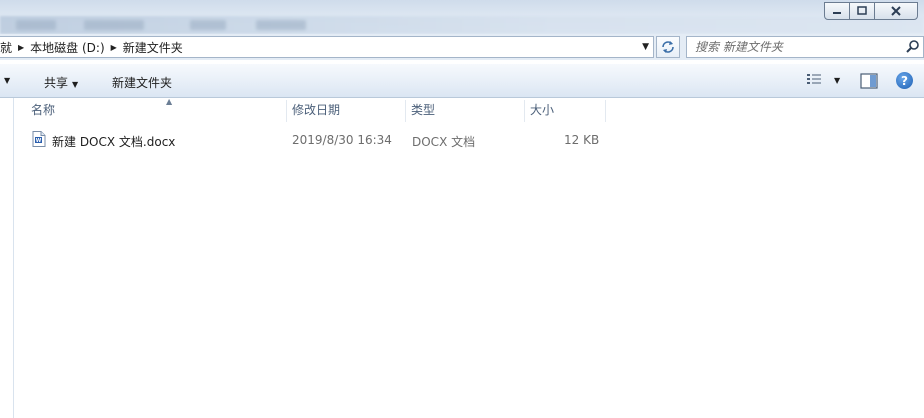 The width and height of the screenshot is (924, 418). I want to click on column-header-name: 名称, so click(156, 110).